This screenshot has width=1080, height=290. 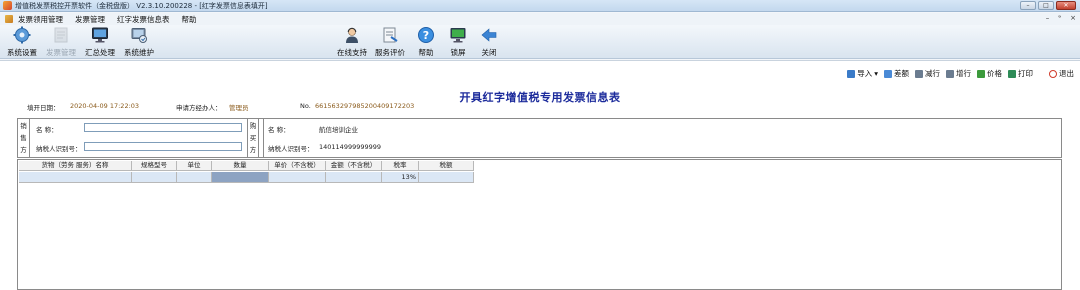 What do you see at coordinates (139, 35) in the screenshot?
I see `maintenance-icon` at bounding box center [139, 35].